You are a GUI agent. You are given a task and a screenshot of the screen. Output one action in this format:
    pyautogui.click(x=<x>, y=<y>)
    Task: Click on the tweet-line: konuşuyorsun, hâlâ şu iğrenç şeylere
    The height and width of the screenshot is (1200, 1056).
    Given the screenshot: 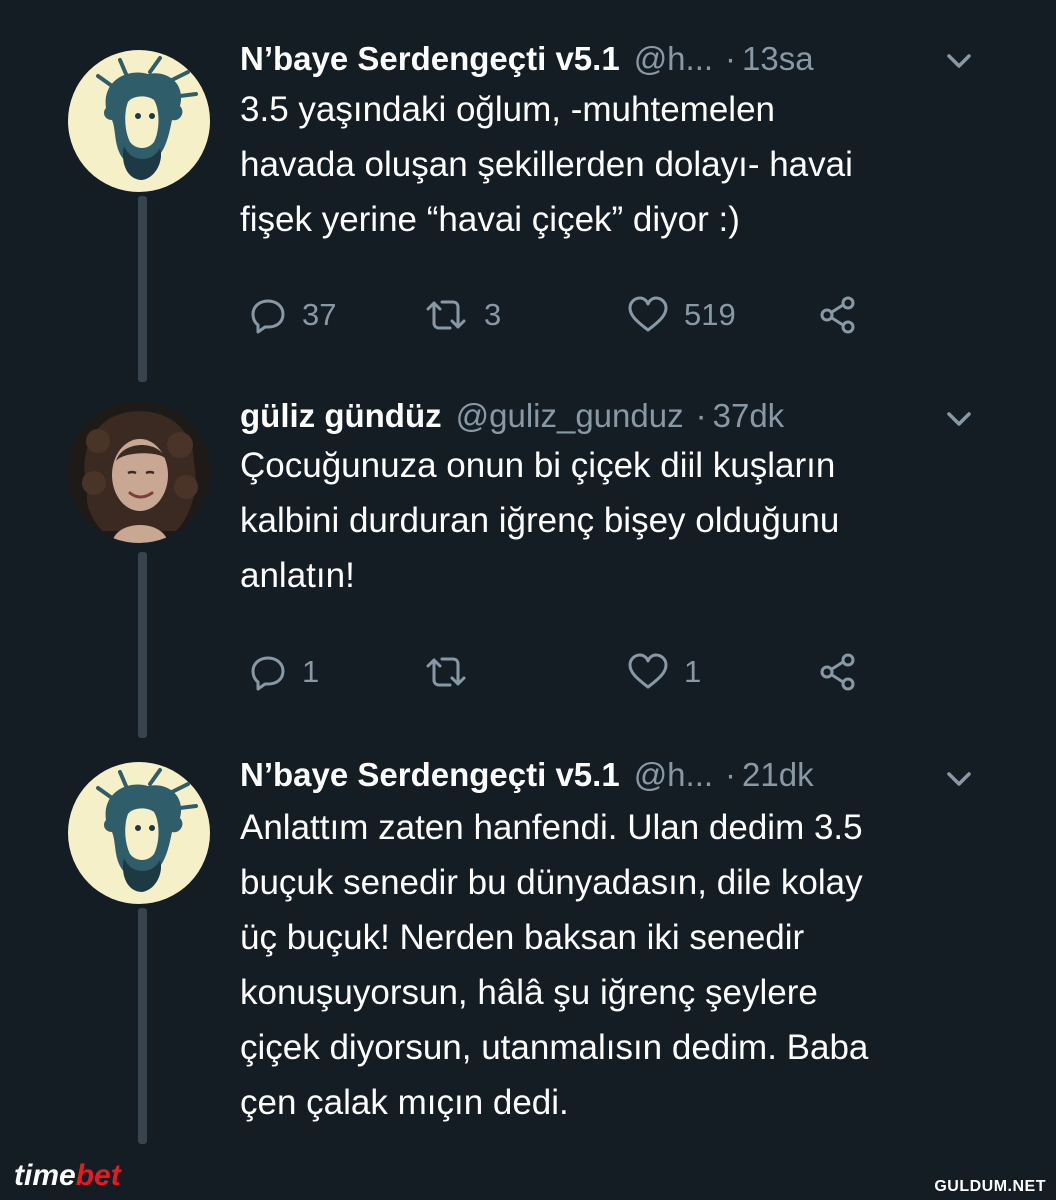 What is the action you would take?
    pyautogui.click(x=529, y=992)
    